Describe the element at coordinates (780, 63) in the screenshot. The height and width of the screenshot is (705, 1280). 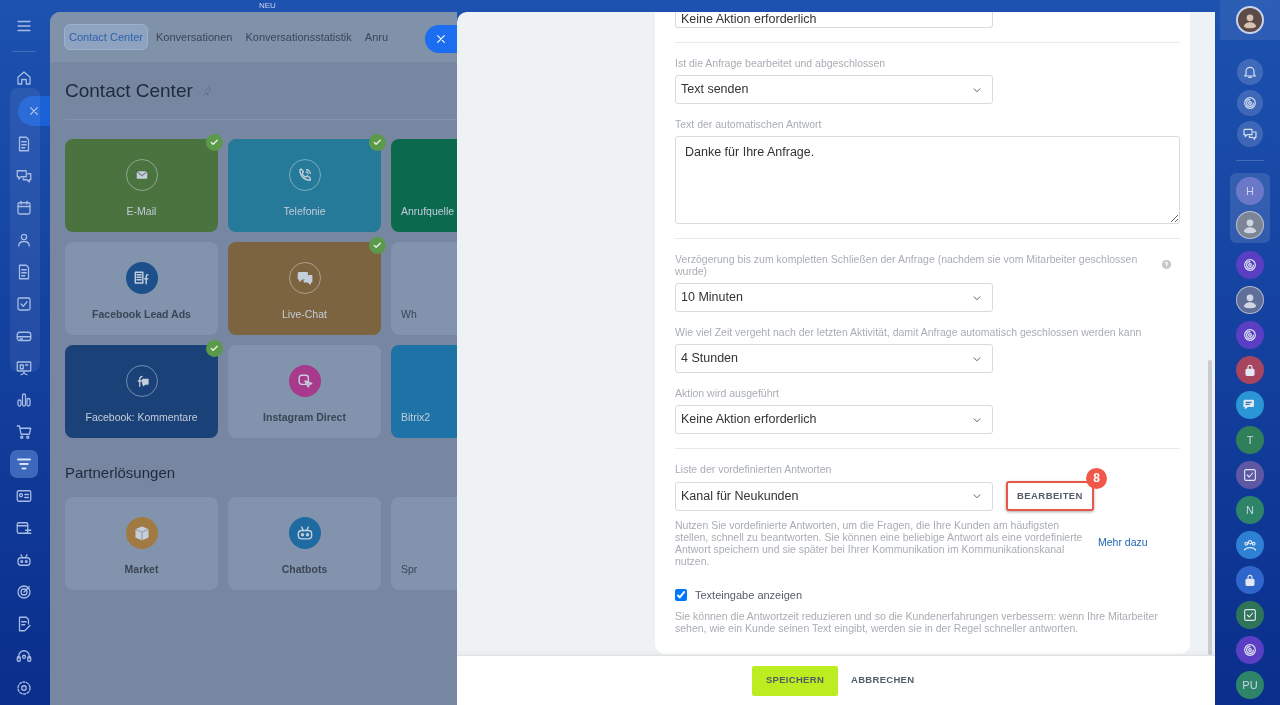
I see `field-label: Ist die Anfrage bearbeitet und abgeschlossen` at that location.